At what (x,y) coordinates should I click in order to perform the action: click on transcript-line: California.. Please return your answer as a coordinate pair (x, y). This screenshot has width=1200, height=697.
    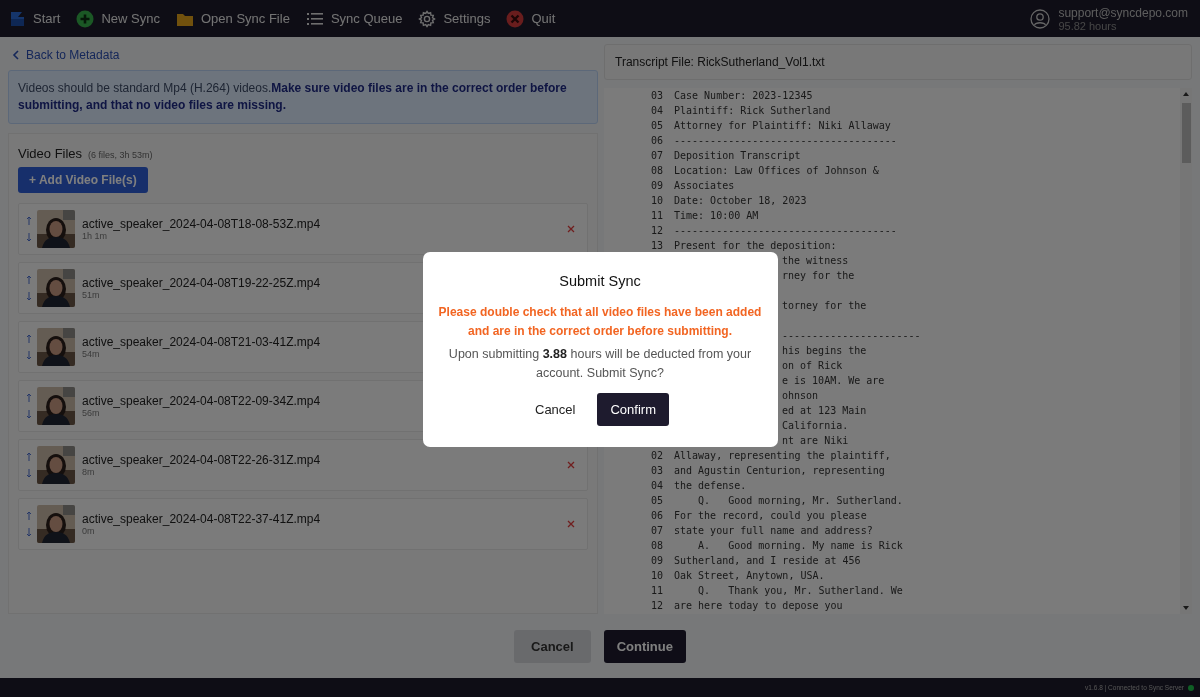
    Looking at the image, I should click on (815, 426).